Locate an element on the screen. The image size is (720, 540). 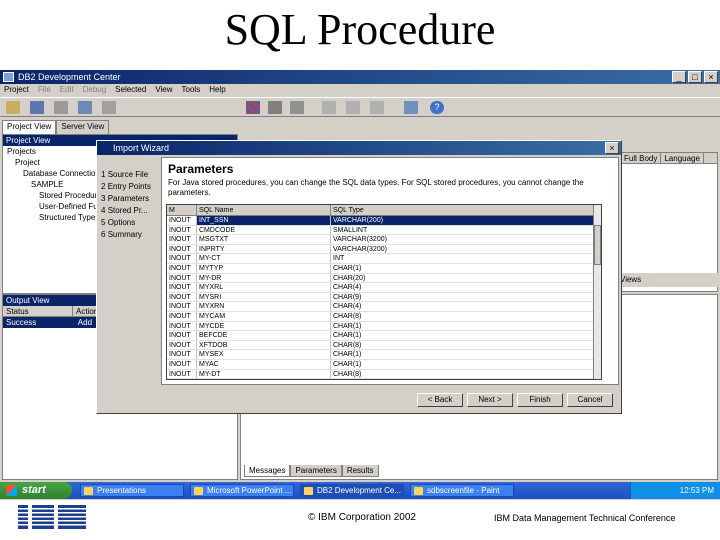
menu-selected: Selected is located at coordinates (130, 90).